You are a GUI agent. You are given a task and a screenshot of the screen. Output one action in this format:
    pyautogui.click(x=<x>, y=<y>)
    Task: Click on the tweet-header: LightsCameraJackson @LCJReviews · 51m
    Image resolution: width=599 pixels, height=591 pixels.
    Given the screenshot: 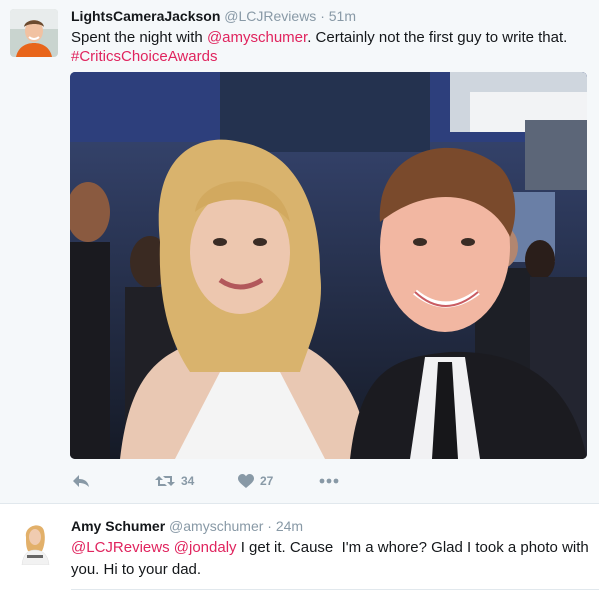 What is the action you would take?
    pyautogui.click(x=213, y=16)
    